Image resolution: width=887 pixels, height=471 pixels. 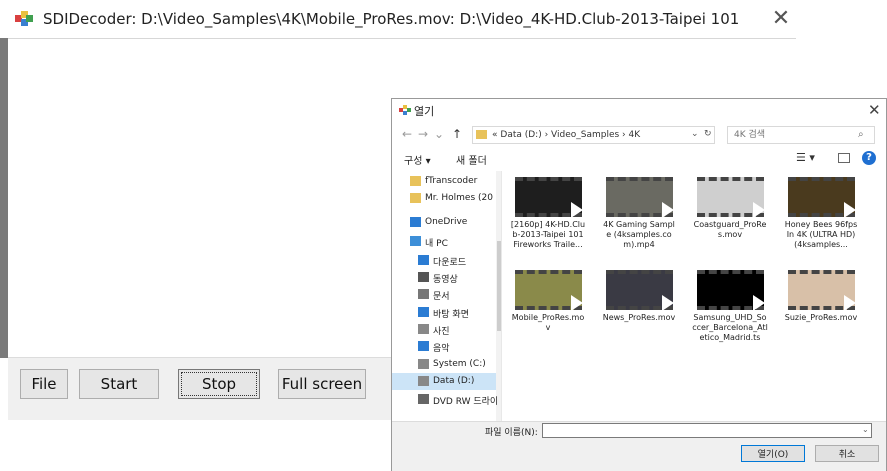 What do you see at coordinates (451, 315) in the screenshot?
I see `sidebar-item-label: 바탕 화면` at bounding box center [451, 315].